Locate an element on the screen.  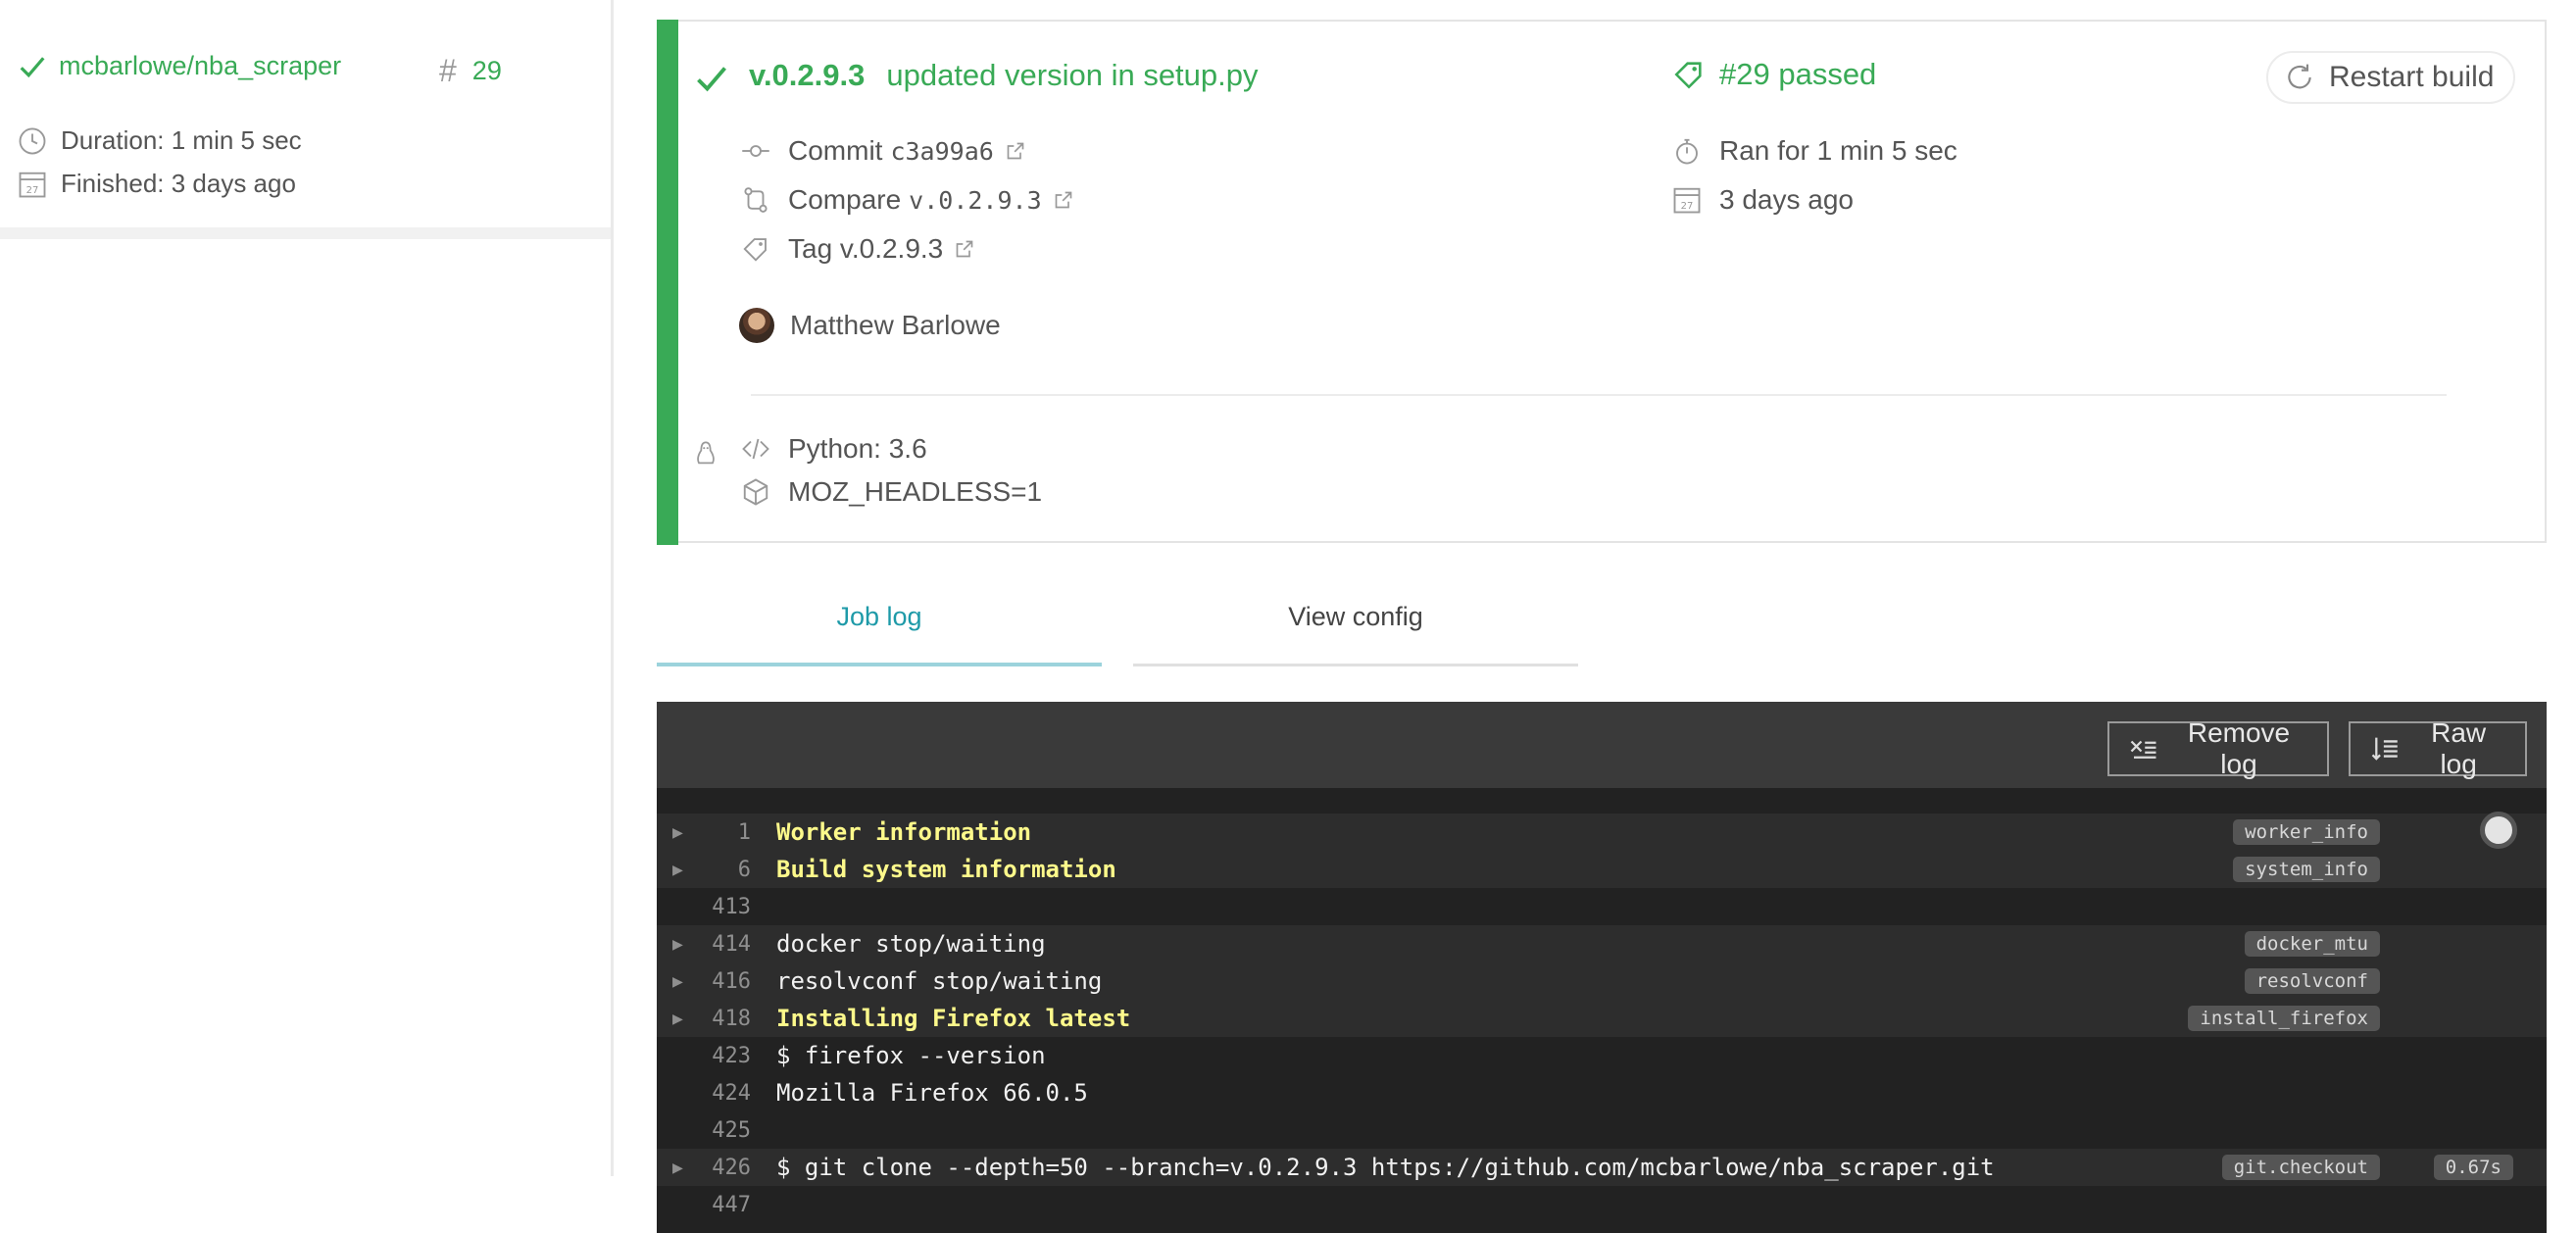
ran-for-text: Ran for 1 min 5 sec is located at coordinates (1838, 150).